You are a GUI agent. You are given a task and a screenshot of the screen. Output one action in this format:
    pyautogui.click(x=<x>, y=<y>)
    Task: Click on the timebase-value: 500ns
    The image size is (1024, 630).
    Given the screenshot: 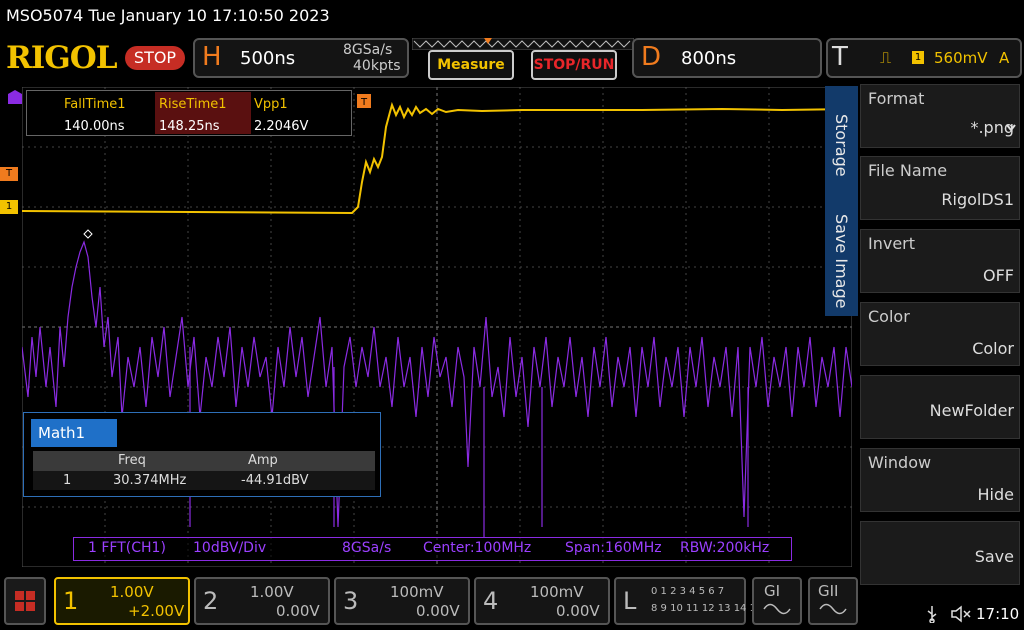 What is the action you would take?
    pyautogui.click(x=268, y=58)
    